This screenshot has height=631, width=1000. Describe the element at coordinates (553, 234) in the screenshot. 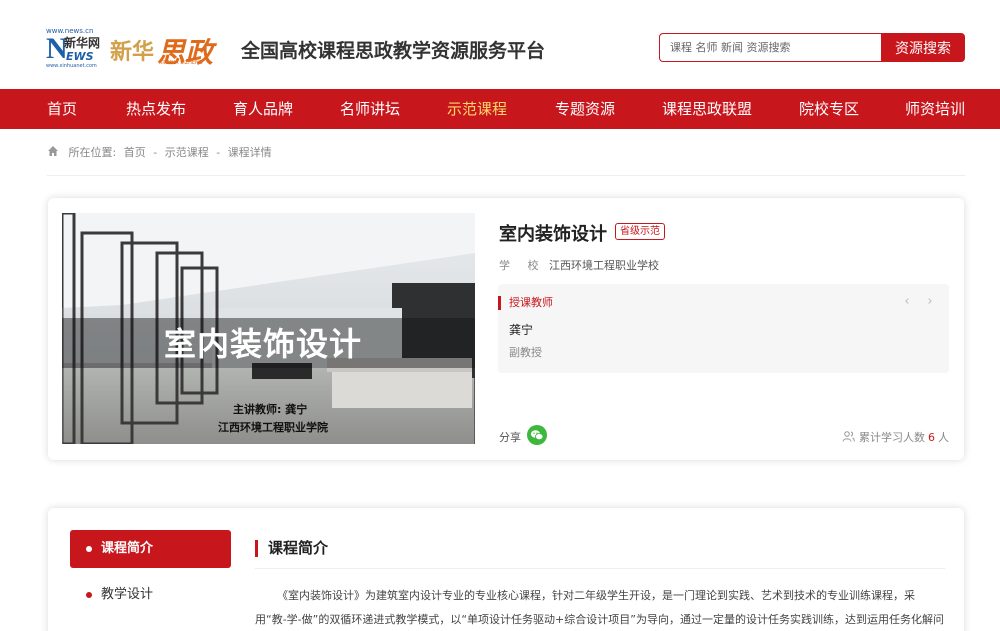

I see `course-name: 室内装饰设计` at that location.